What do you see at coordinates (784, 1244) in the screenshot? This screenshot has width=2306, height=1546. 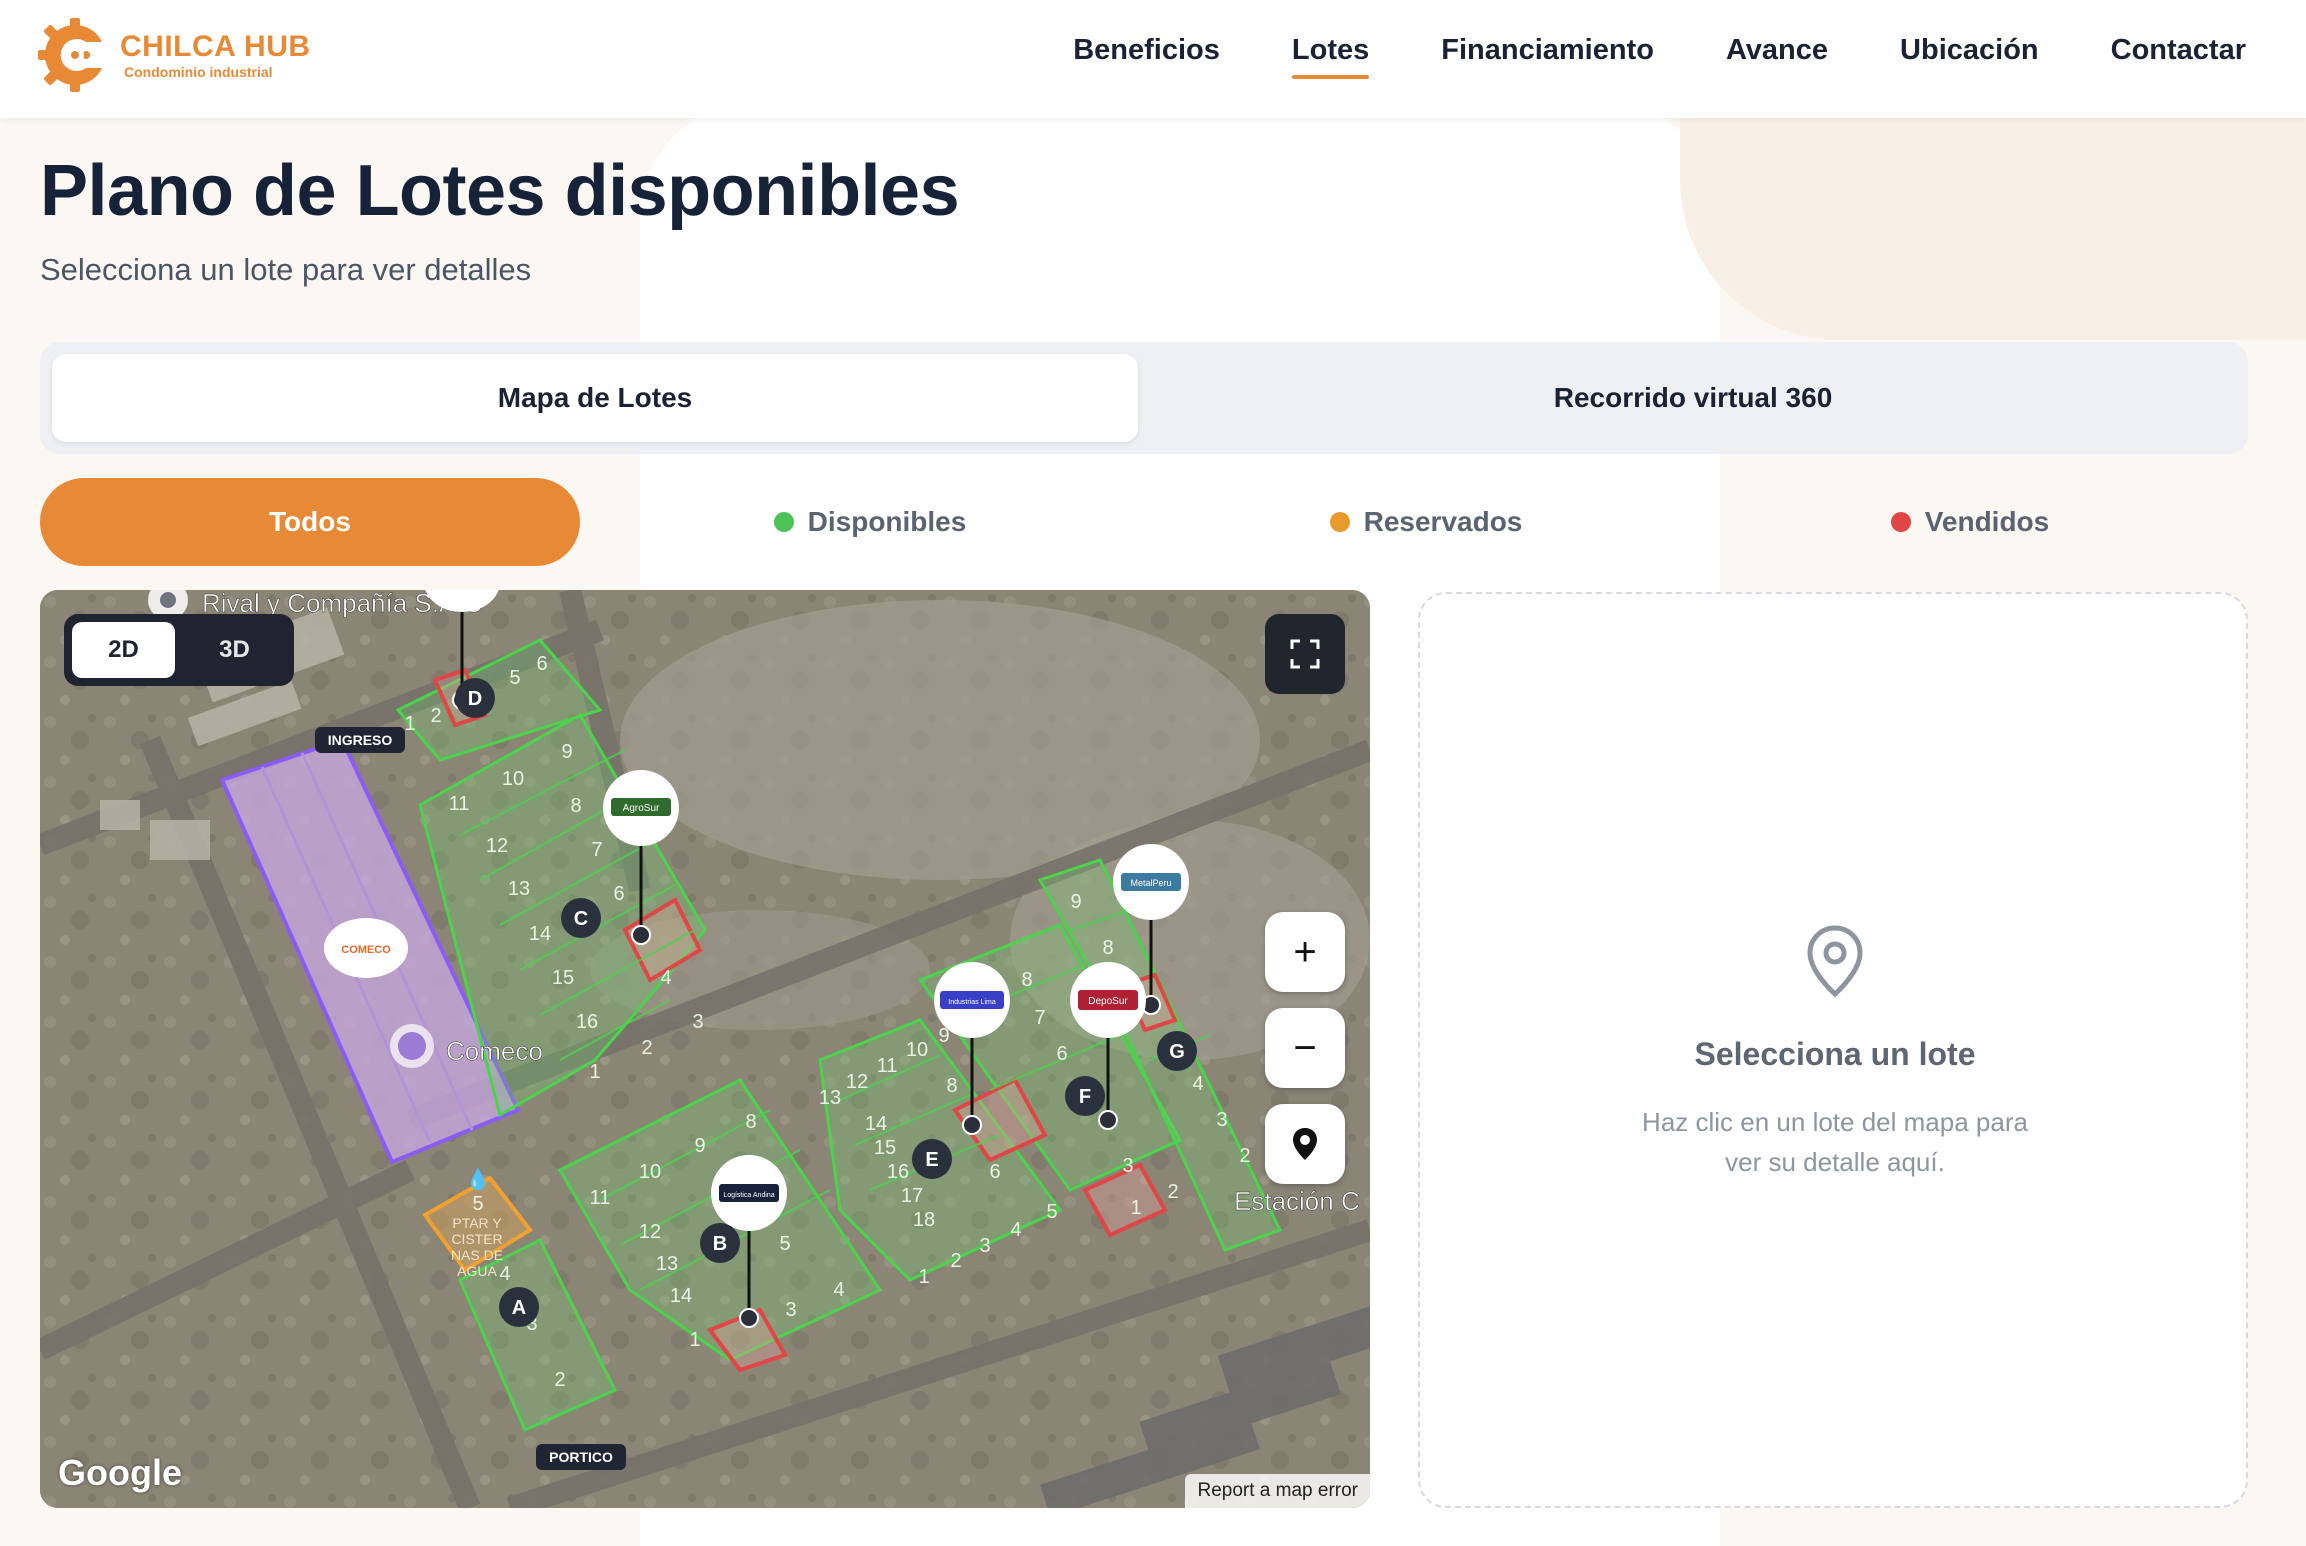 I see `lot-b-5: 5` at bounding box center [784, 1244].